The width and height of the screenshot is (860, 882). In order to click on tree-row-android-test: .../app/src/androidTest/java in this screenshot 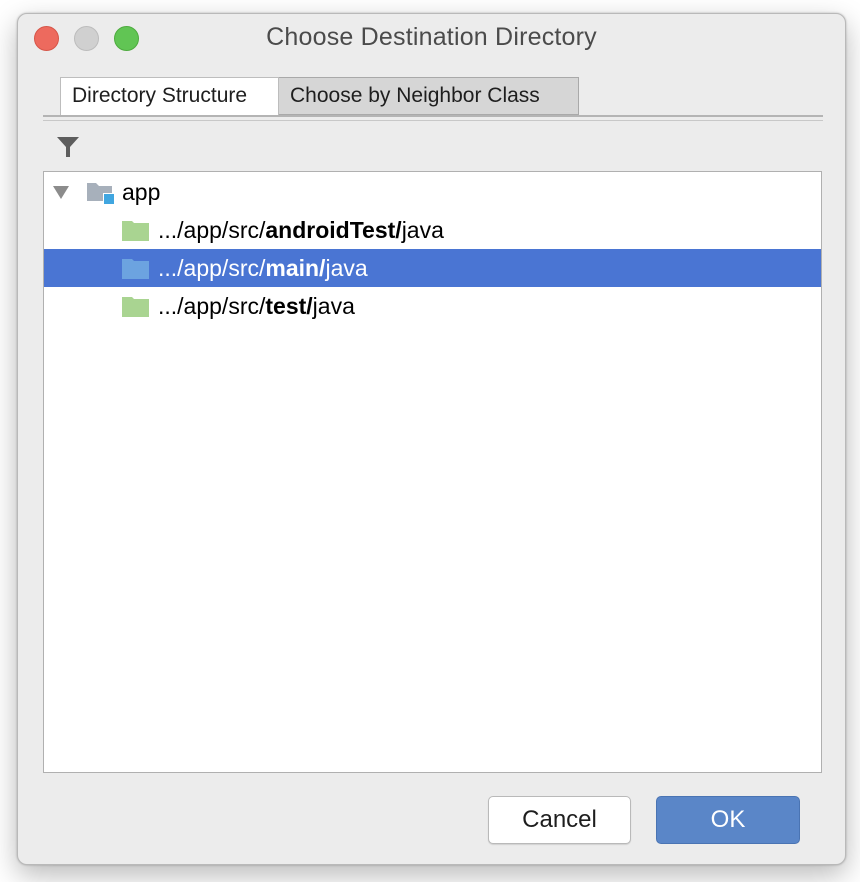, I will do `click(432, 230)`.